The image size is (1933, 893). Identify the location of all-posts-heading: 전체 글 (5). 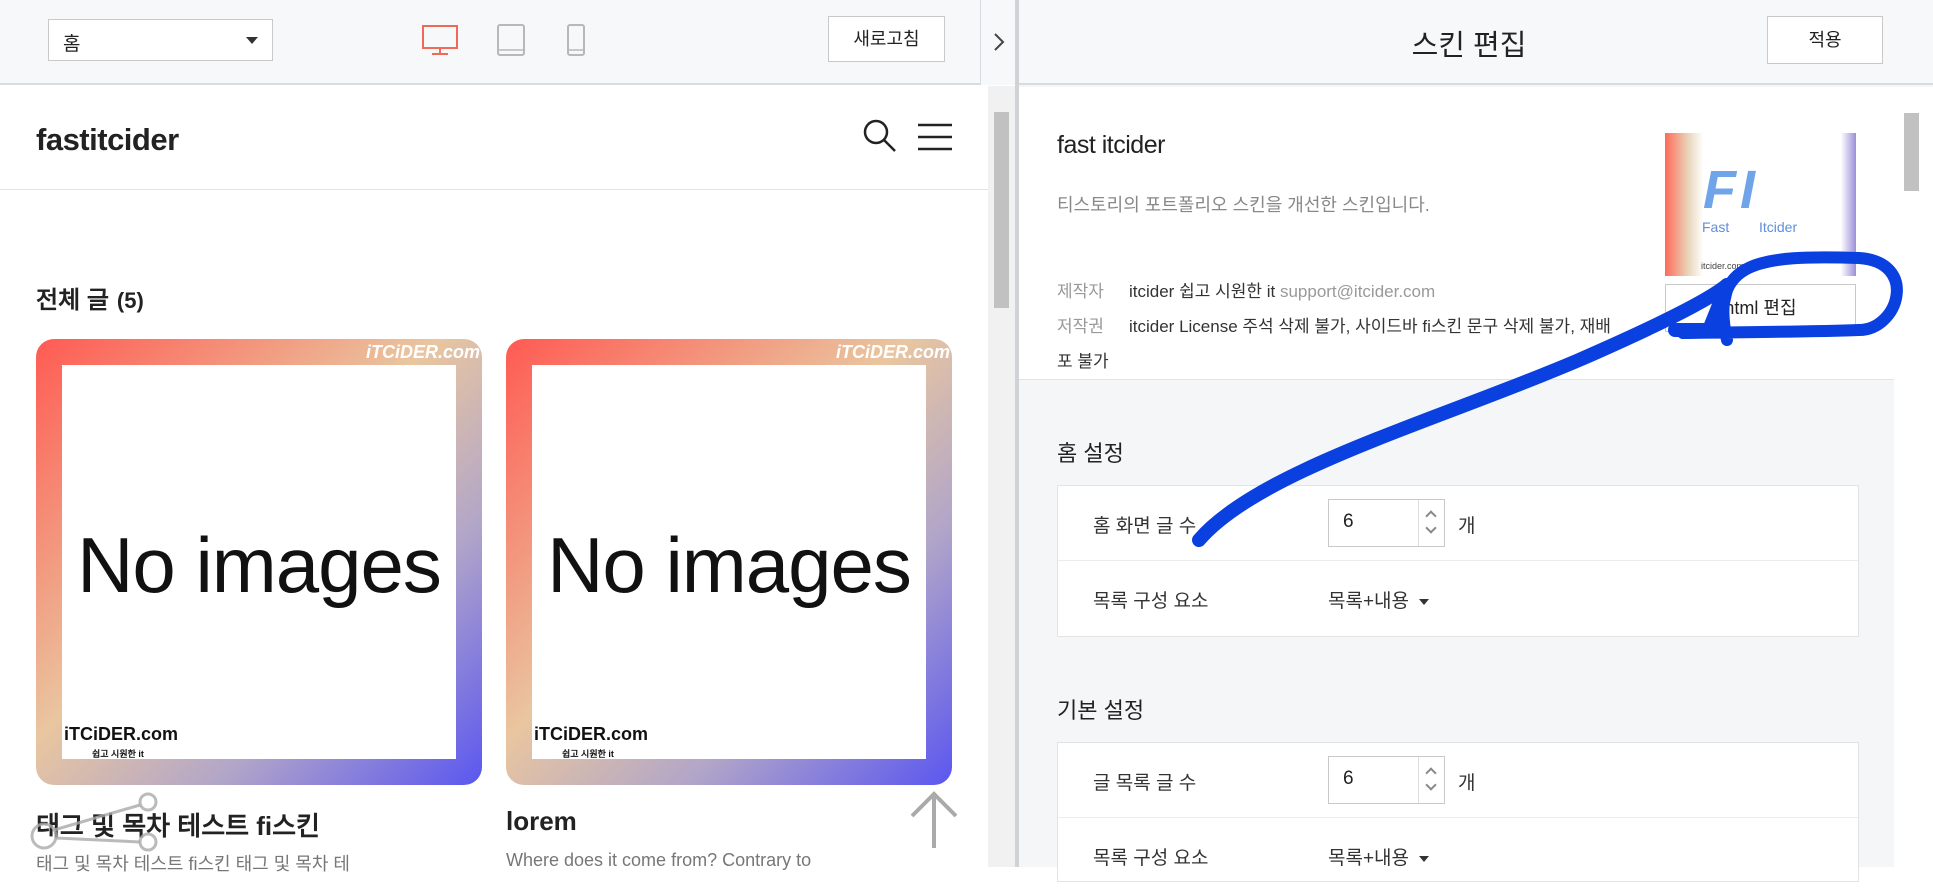
(90, 297).